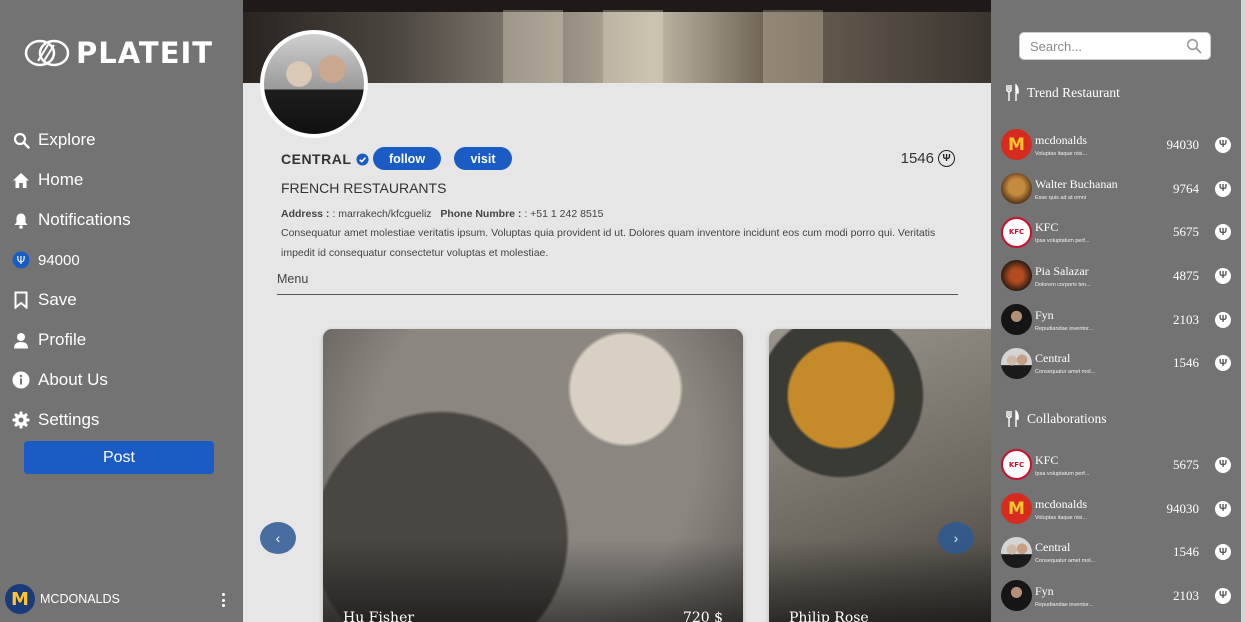  I want to click on post-button: Post, so click(119, 457).